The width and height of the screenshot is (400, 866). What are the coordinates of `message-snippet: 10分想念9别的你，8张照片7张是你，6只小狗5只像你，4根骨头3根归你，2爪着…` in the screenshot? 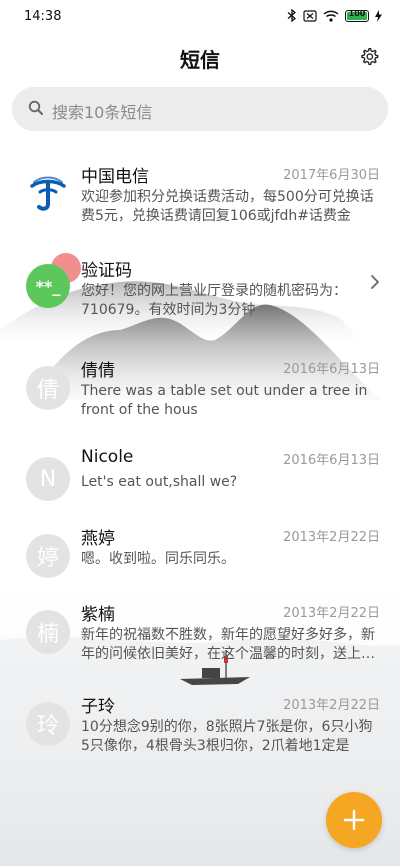 It's located at (227, 736).